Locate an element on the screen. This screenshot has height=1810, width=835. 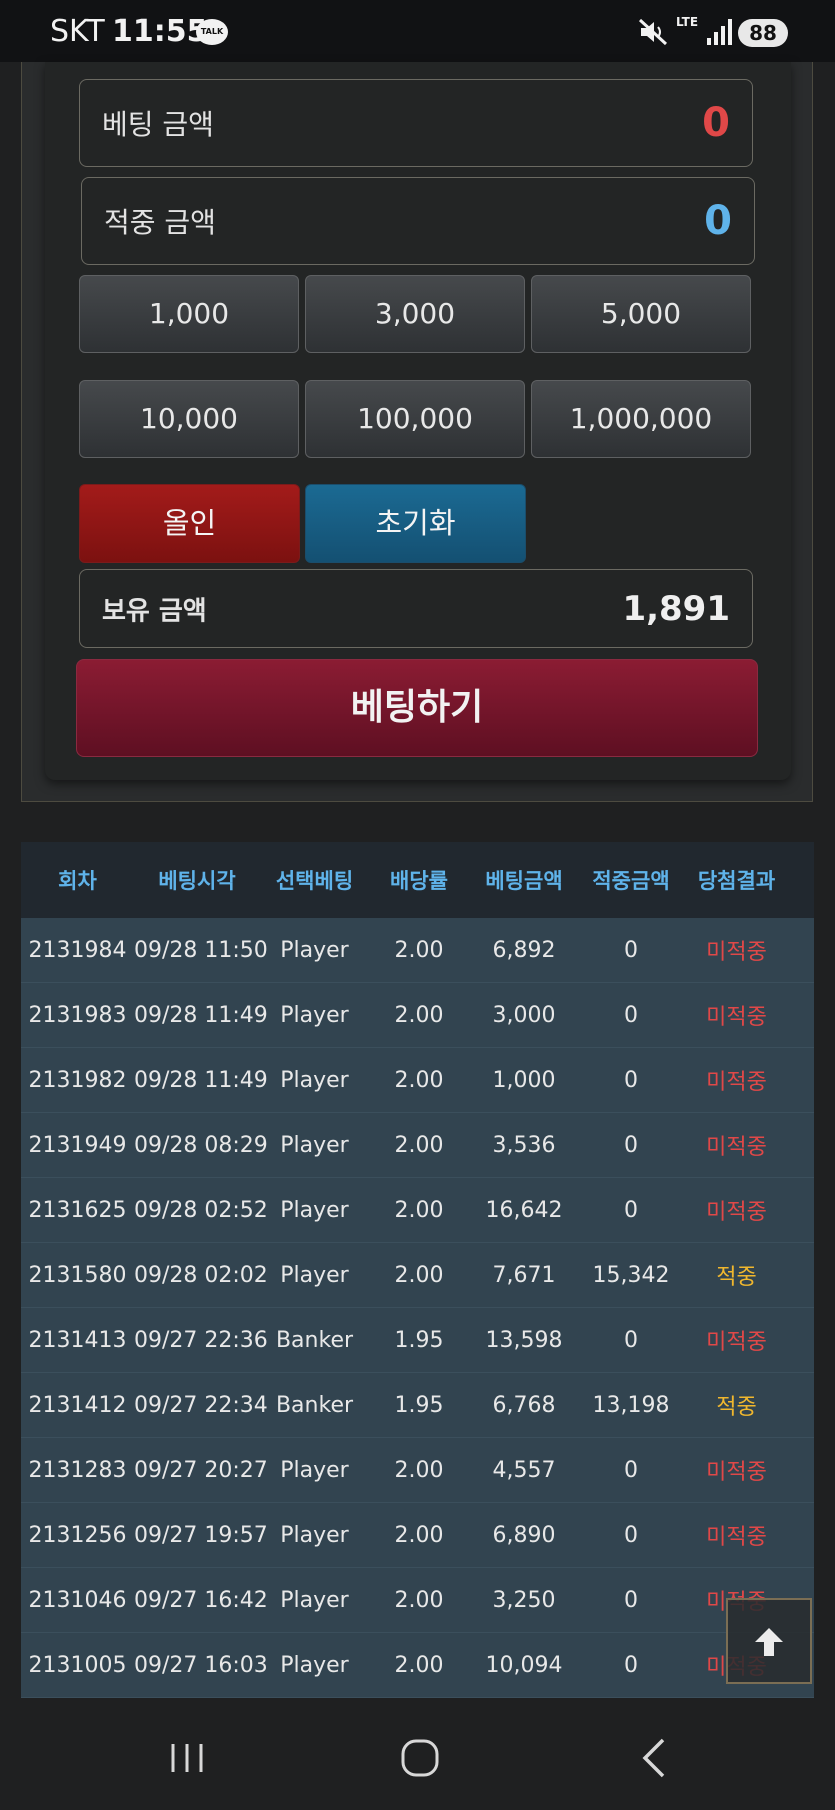
cell-bet-time: 09/28 02:52 is located at coordinates (201, 1210).